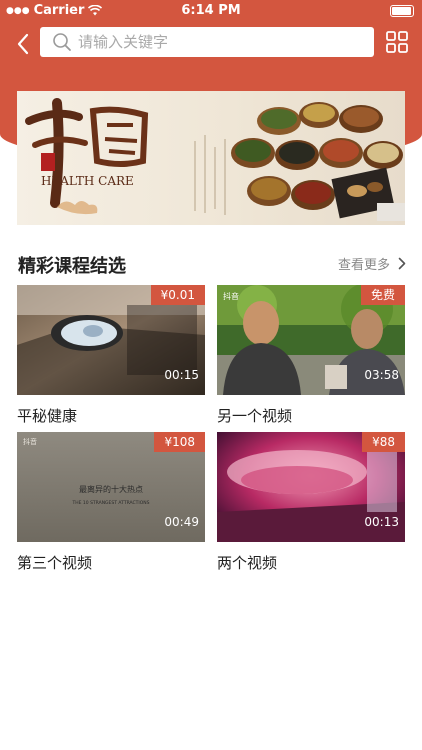 Image resolution: width=422 pixels, height=750 pixels. Describe the element at coordinates (311, 340) in the screenshot. I see `course-thumbnail: 抖音 免费 03:58` at that location.